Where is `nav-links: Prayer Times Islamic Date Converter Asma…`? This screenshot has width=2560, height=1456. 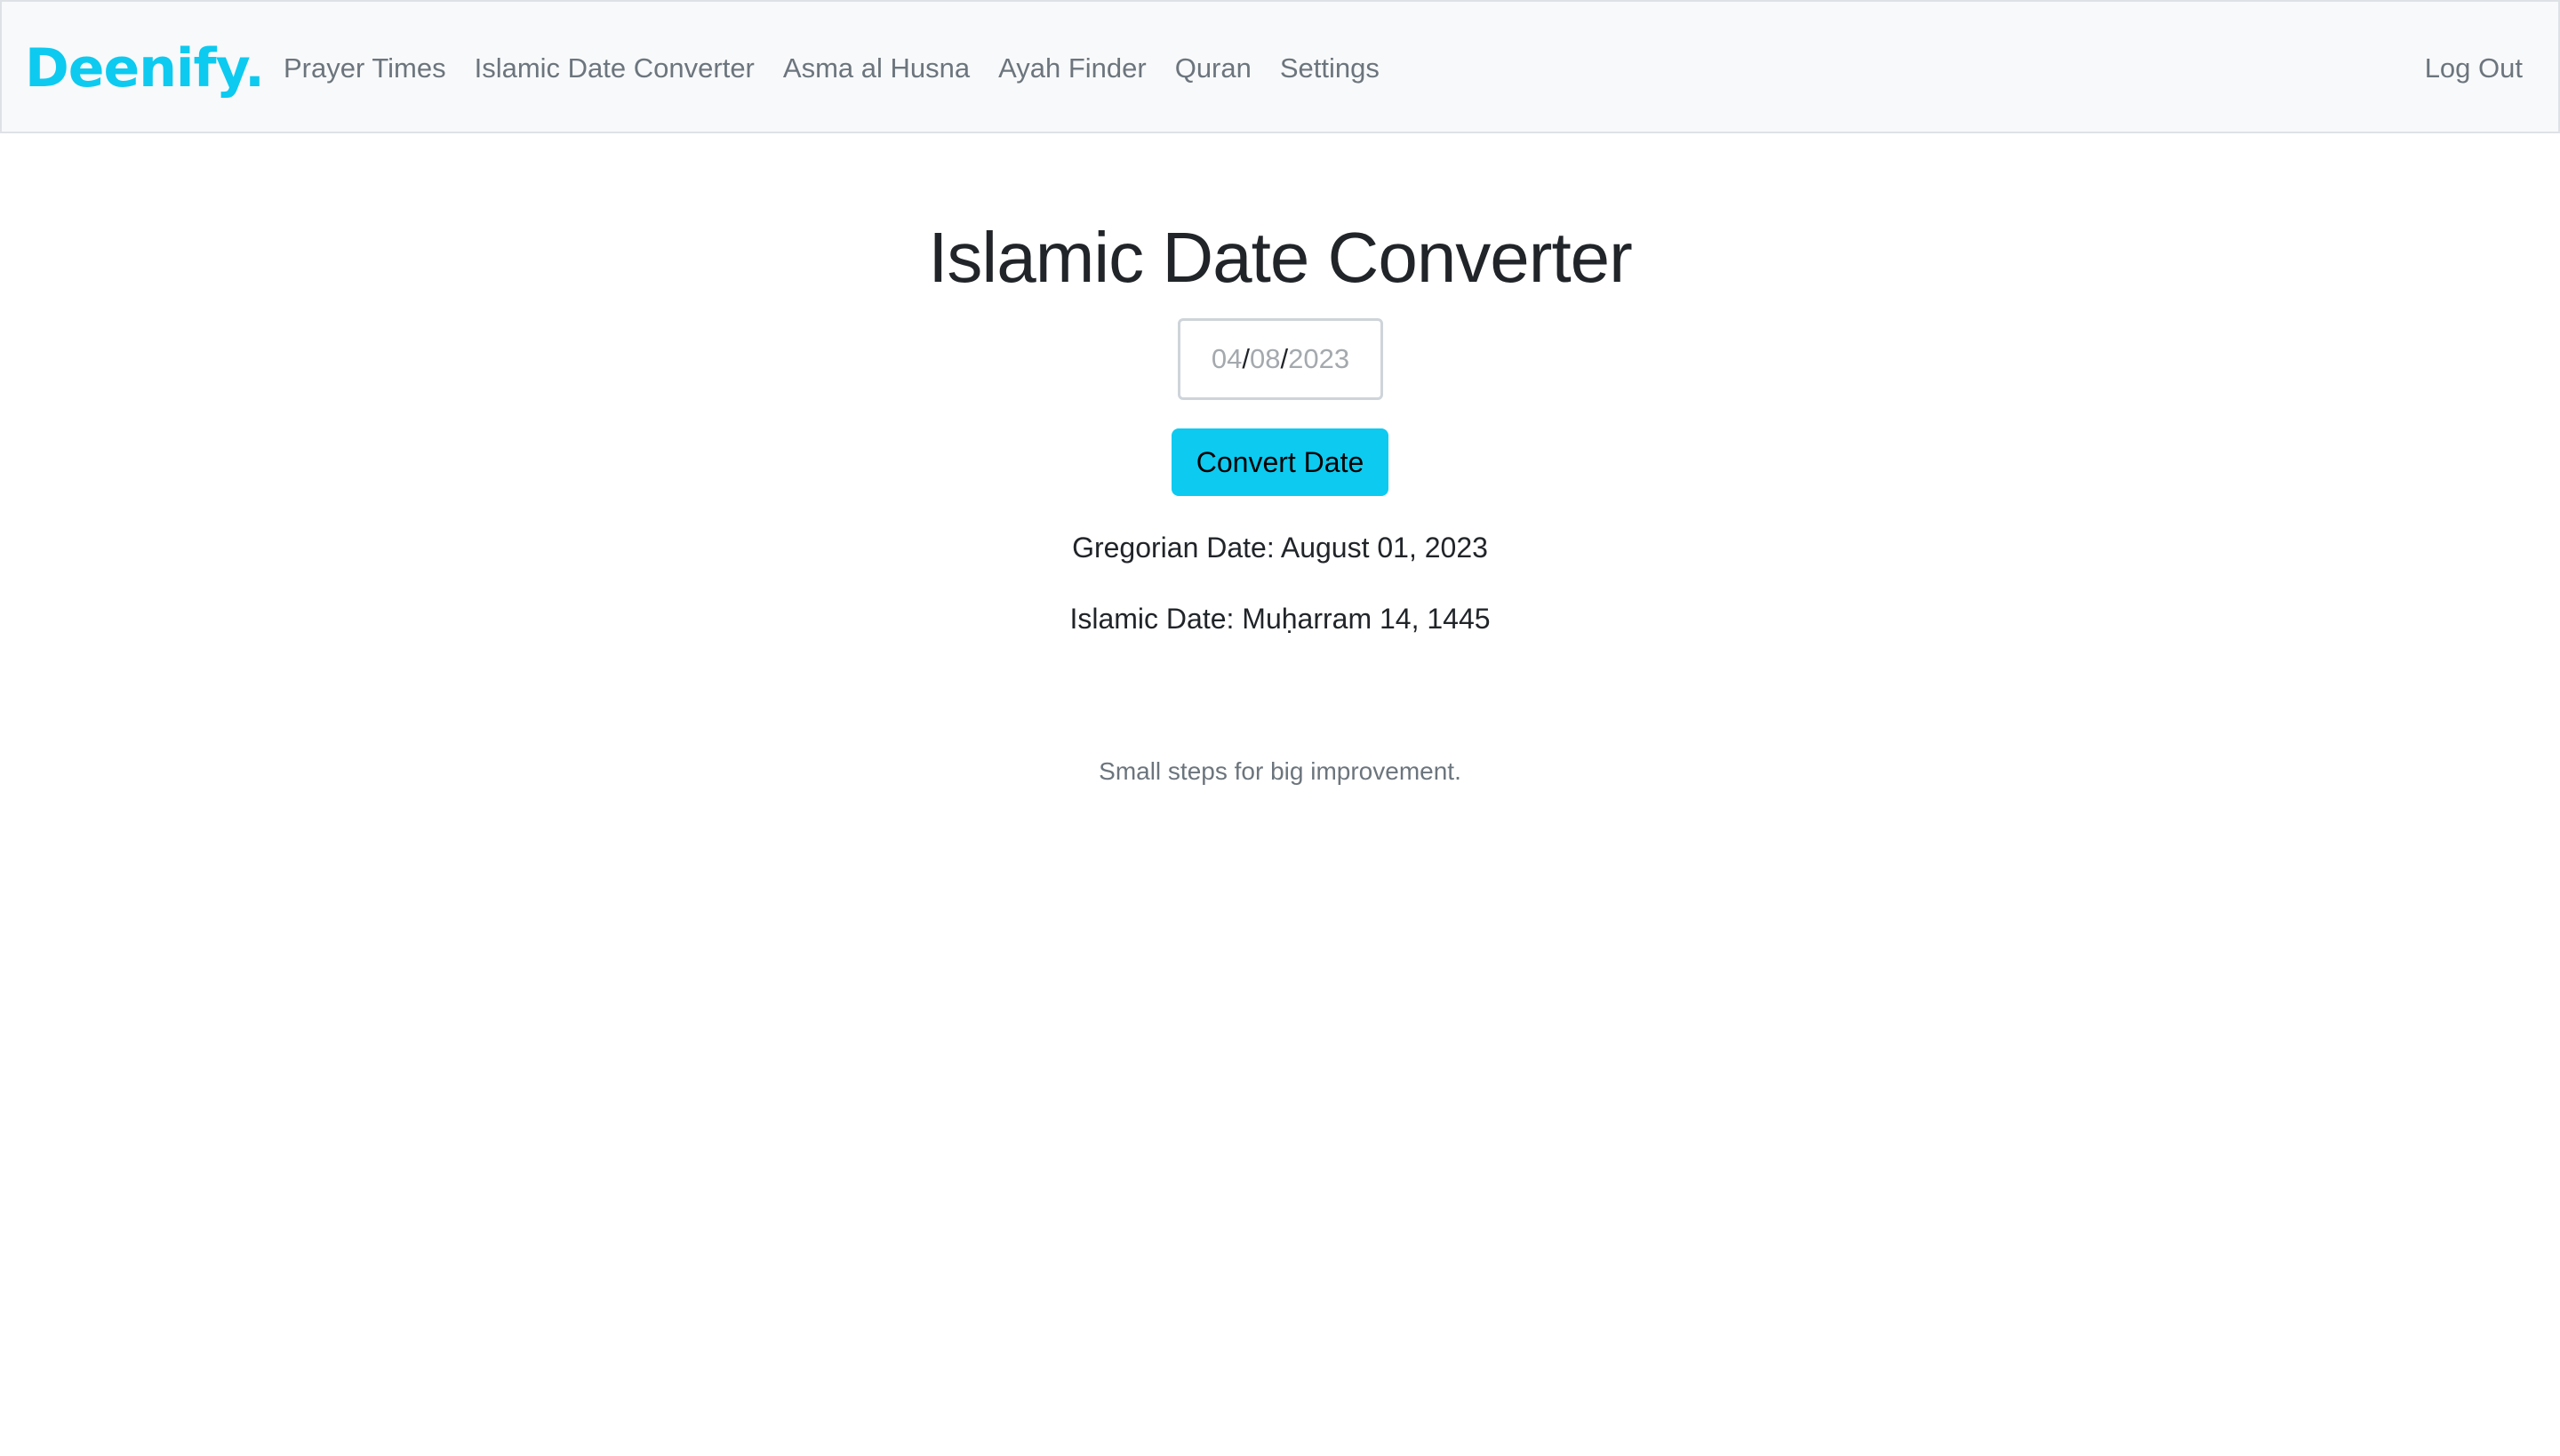 nav-links: Prayer Times Islamic Date Converter Asma… is located at coordinates (846, 68).